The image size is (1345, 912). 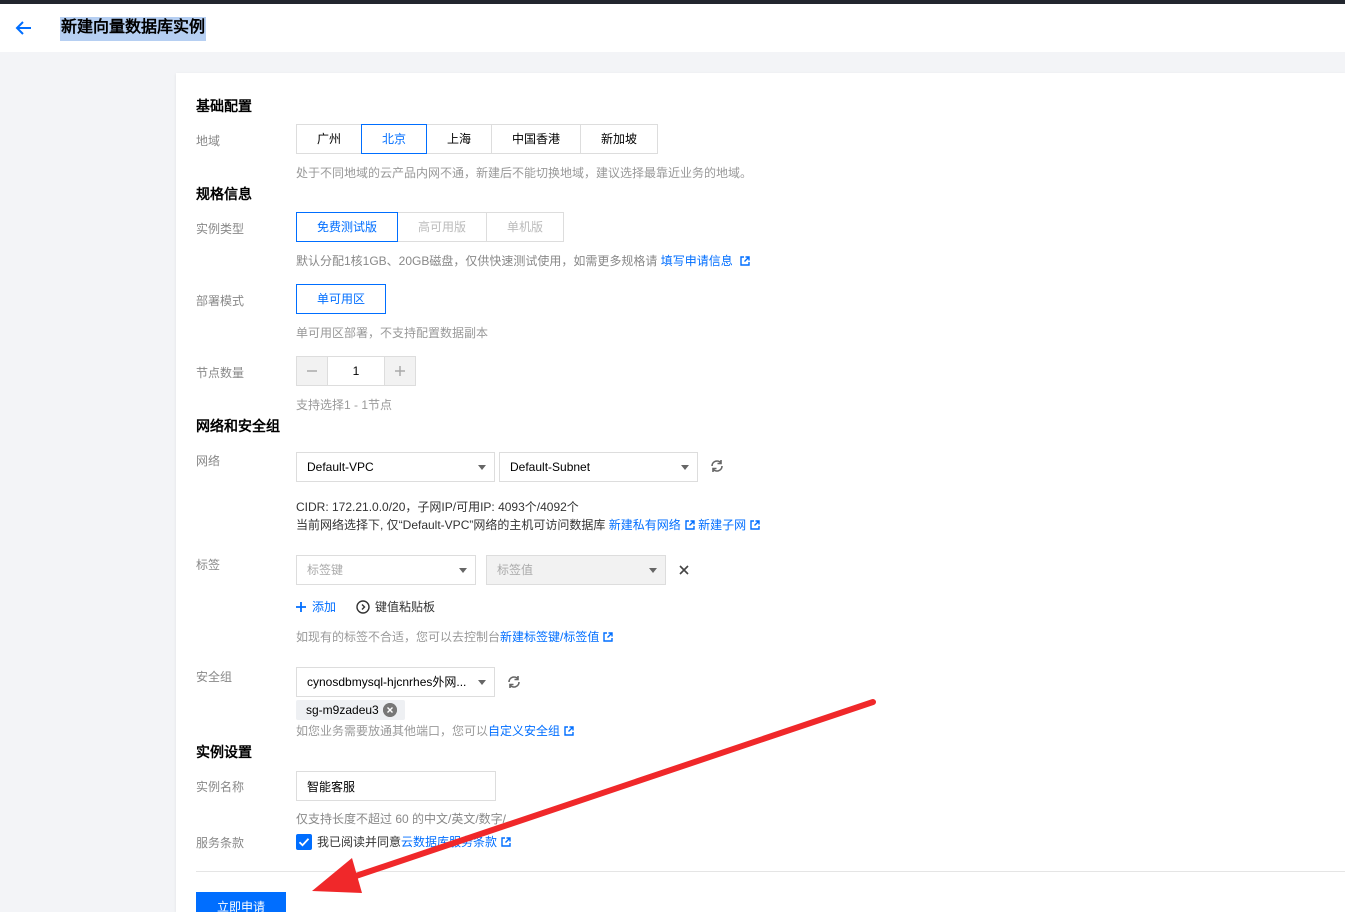 I want to click on submit-button: 立即申请, so click(x=241, y=902).